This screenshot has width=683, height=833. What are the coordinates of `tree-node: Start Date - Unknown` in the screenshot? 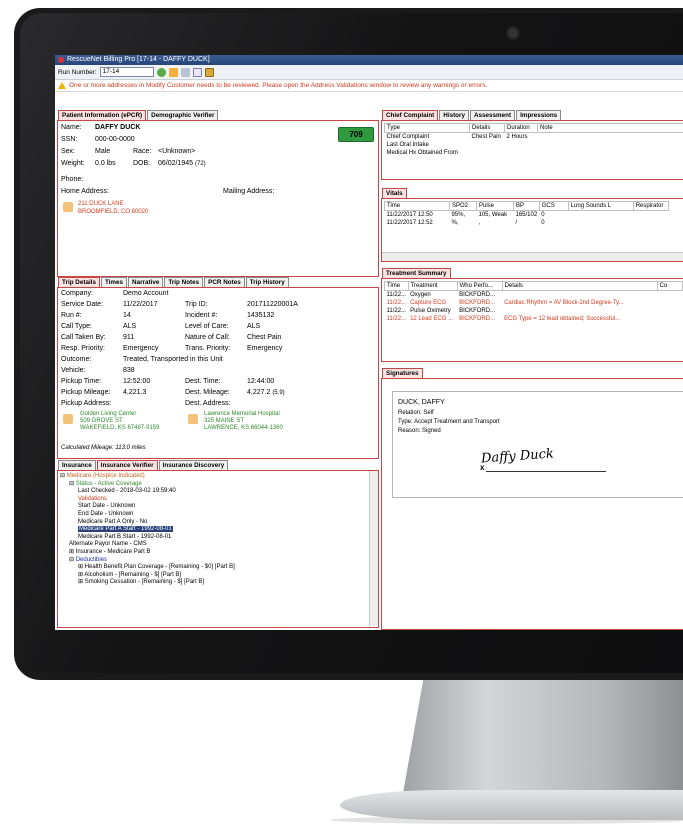 It's located at (147, 507).